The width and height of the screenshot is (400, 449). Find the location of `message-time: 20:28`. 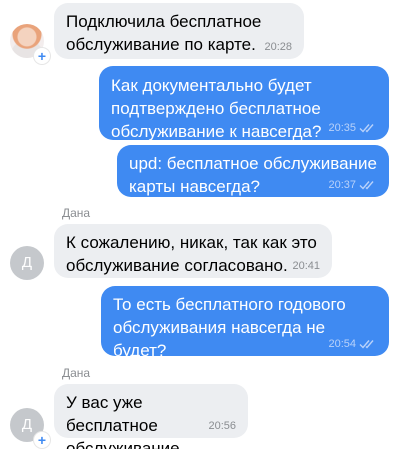

message-time: 20:28 is located at coordinates (278, 47).